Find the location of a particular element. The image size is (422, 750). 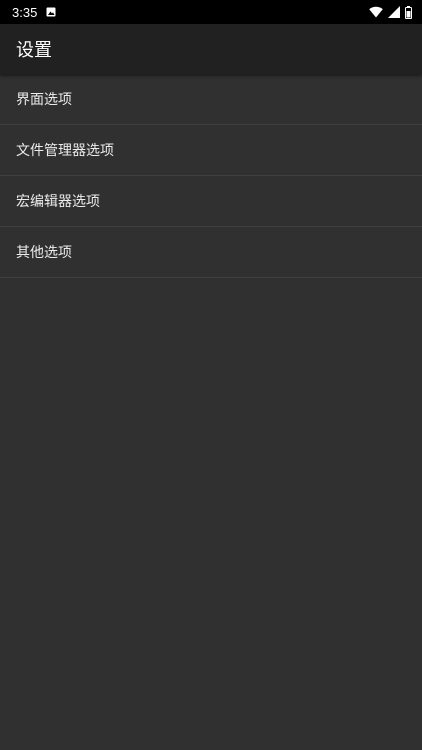

wifi-icon is located at coordinates (376, 12).